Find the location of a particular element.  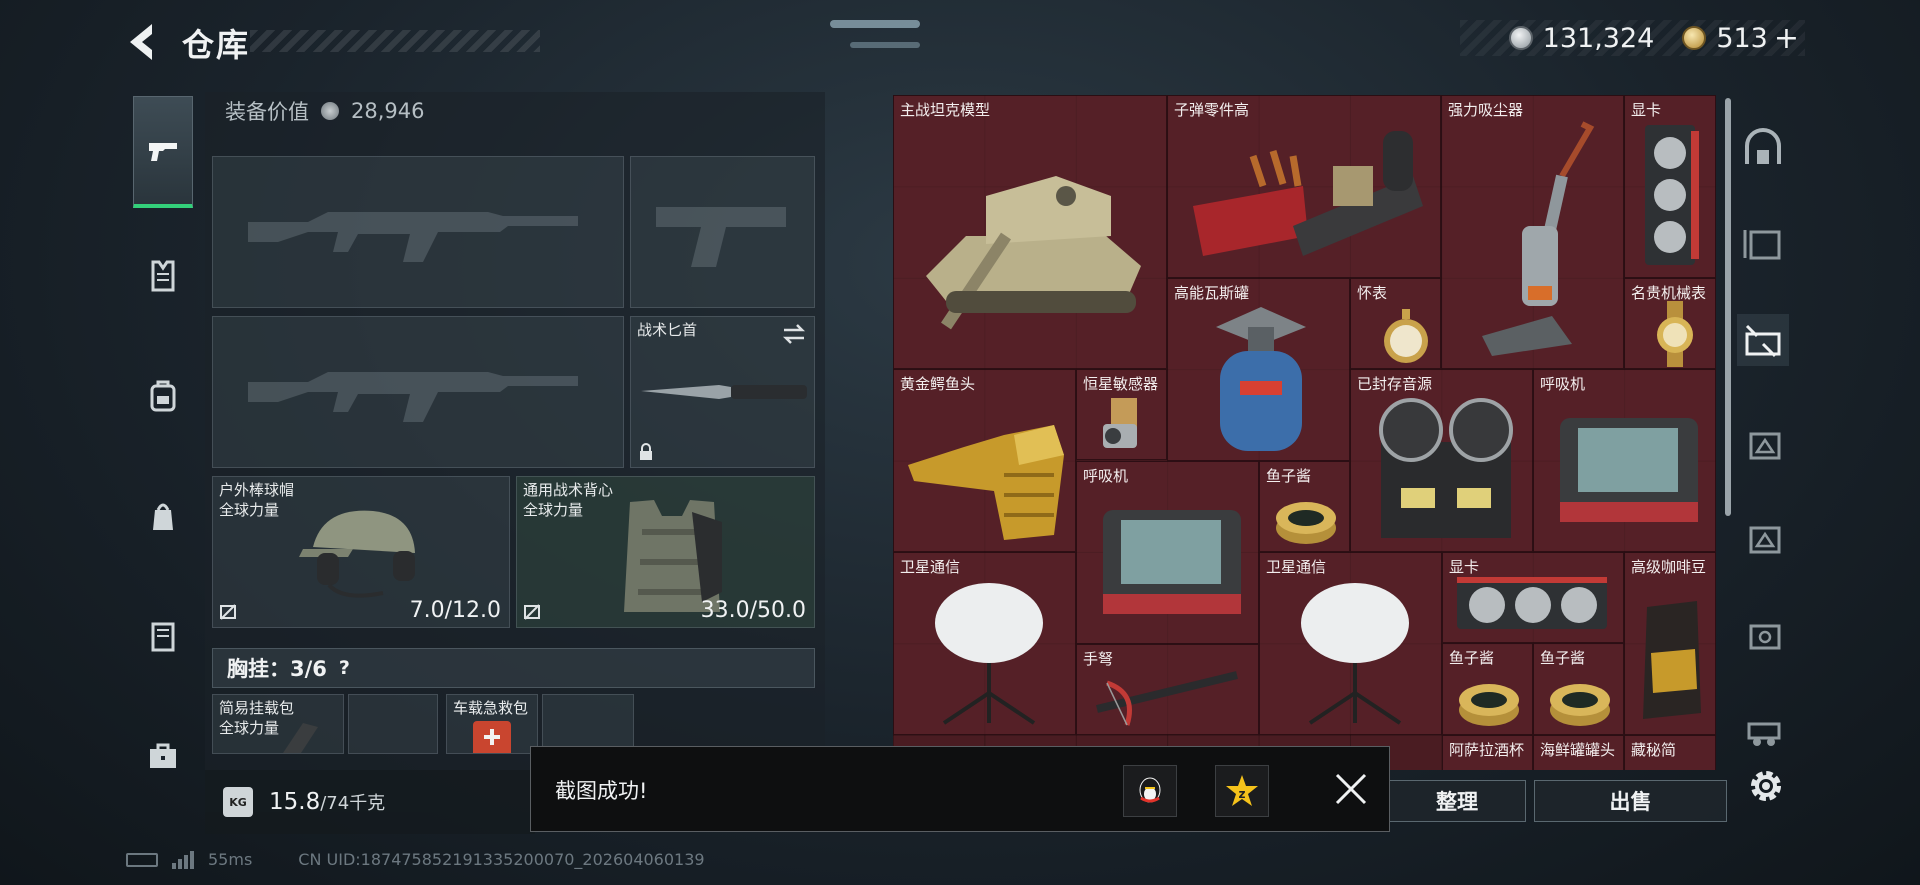

storage-icon is located at coordinates (1763, 146).